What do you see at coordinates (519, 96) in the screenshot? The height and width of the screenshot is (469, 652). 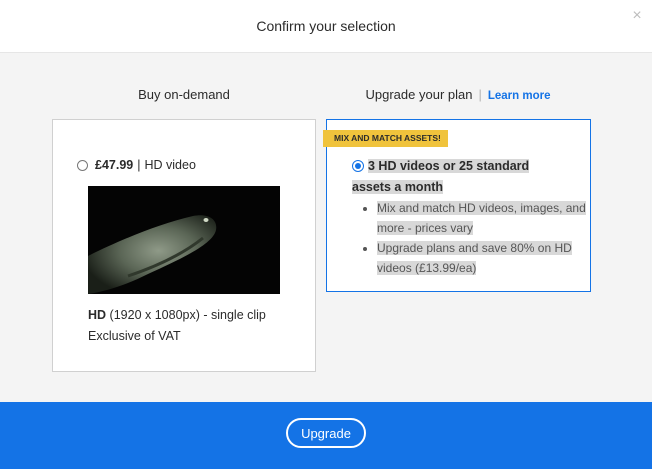 I see `learn-more-link: Learn more` at bounding box center [519, 96].